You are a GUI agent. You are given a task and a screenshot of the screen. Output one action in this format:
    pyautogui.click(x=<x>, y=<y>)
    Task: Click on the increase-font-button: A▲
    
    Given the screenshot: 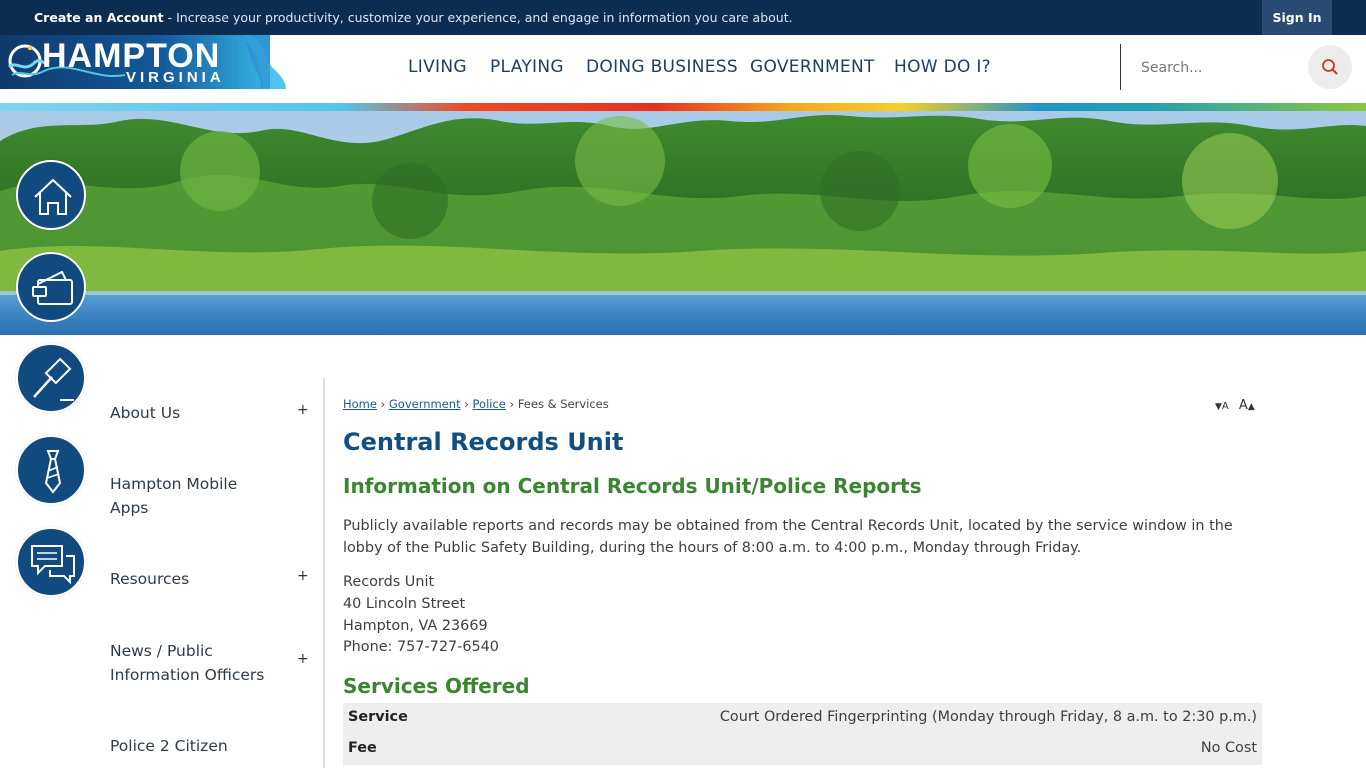 What is the action you would take?
    pyautogui.click(x=1247, y=405)
    